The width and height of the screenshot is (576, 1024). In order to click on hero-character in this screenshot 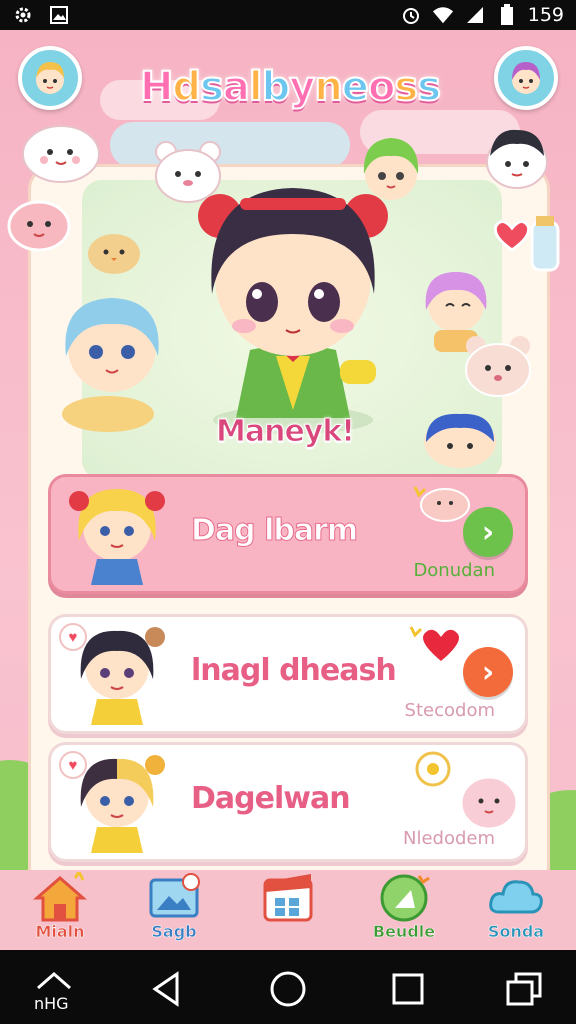, I will do `click(293, 311)`.